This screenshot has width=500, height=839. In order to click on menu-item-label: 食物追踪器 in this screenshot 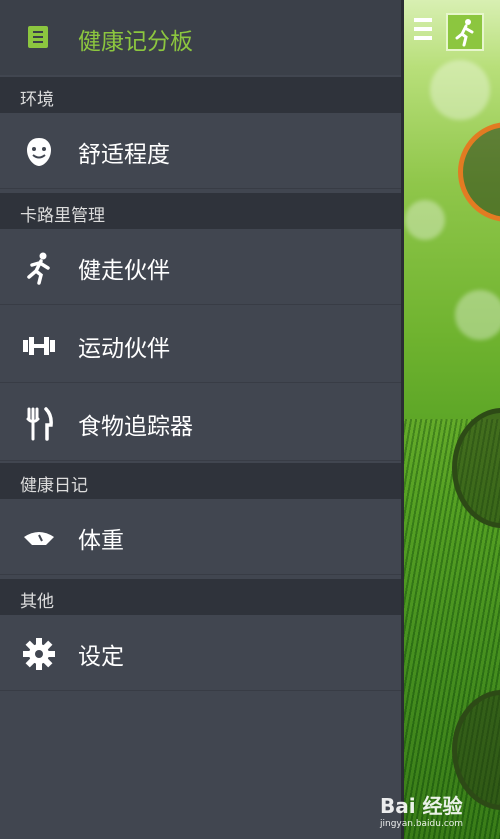, I will do `click(135, 427)`.